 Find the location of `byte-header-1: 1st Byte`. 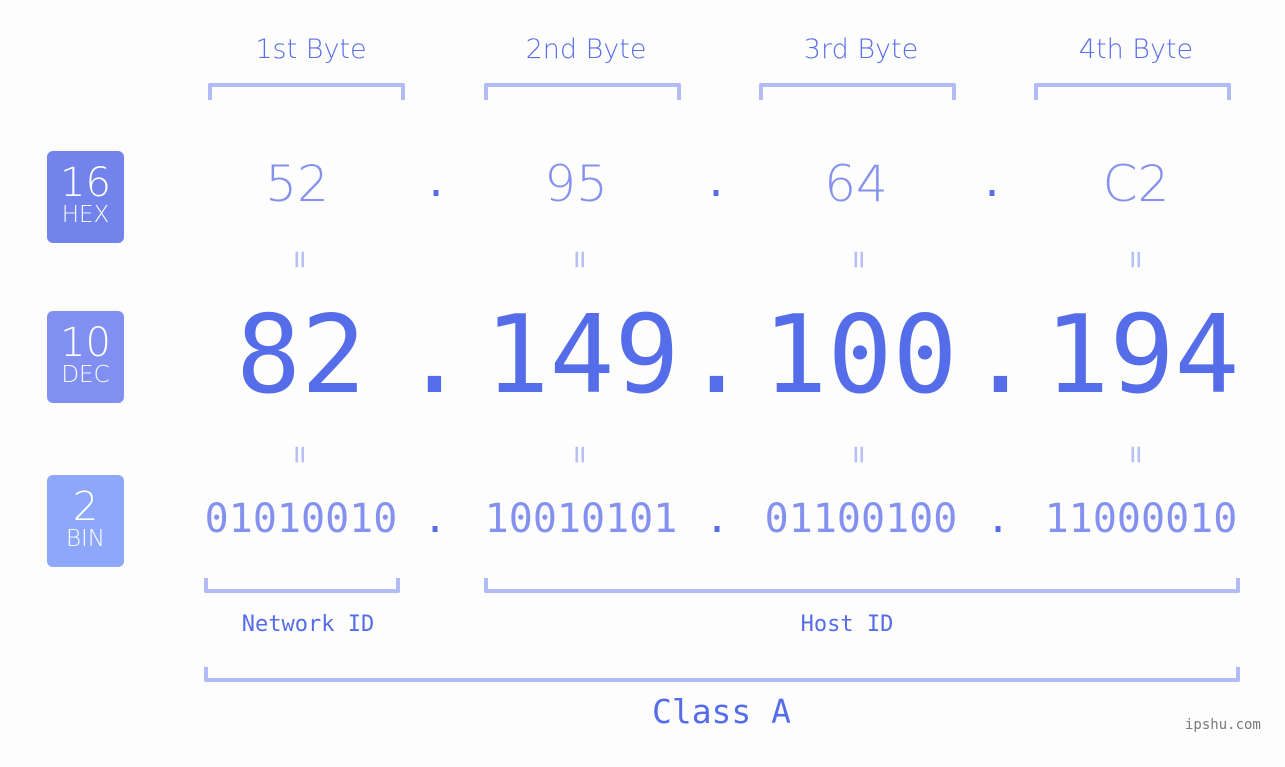

byte-header-1: 1st Byte is located at coordinates (311, 49).